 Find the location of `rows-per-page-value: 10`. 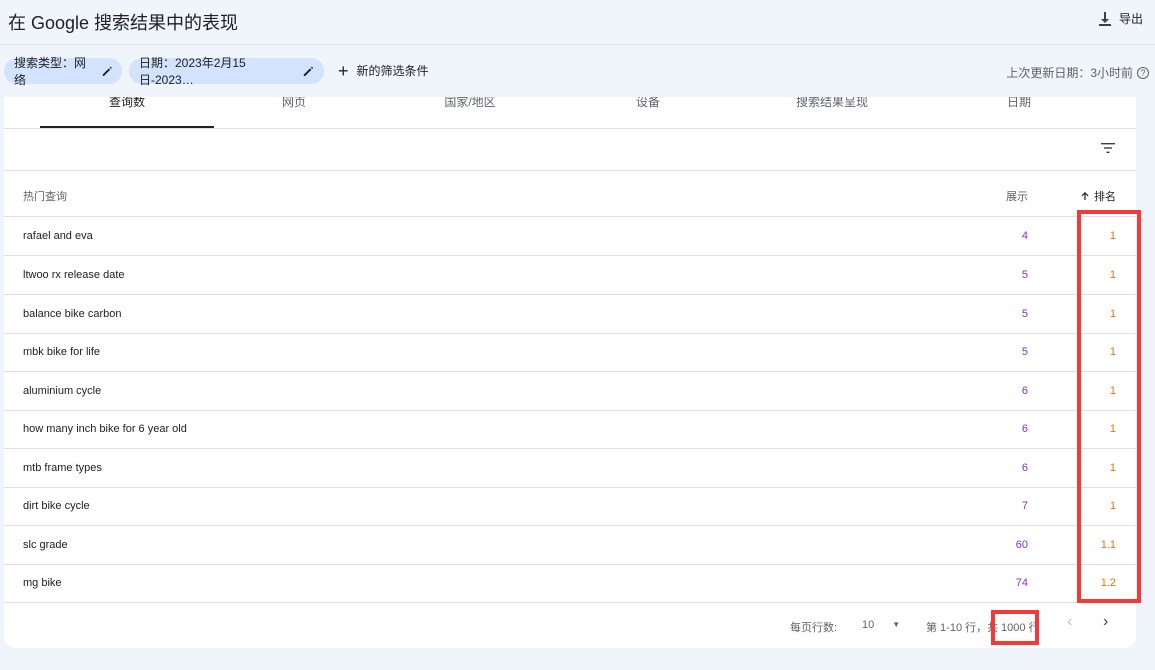

rows-per-page-value: 10 is located at coordinates (868, 625).